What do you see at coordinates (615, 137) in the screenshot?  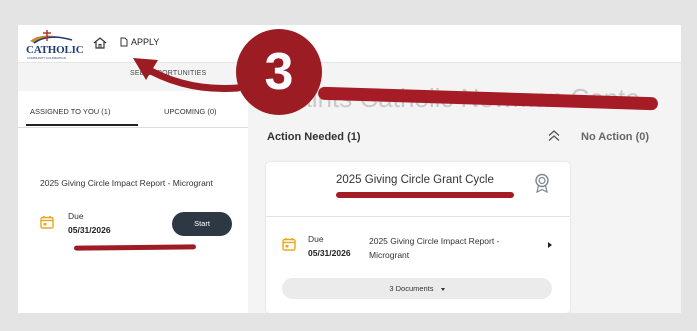 I see `no-action-header: No Action (0)` at bounding box center [615, 137].